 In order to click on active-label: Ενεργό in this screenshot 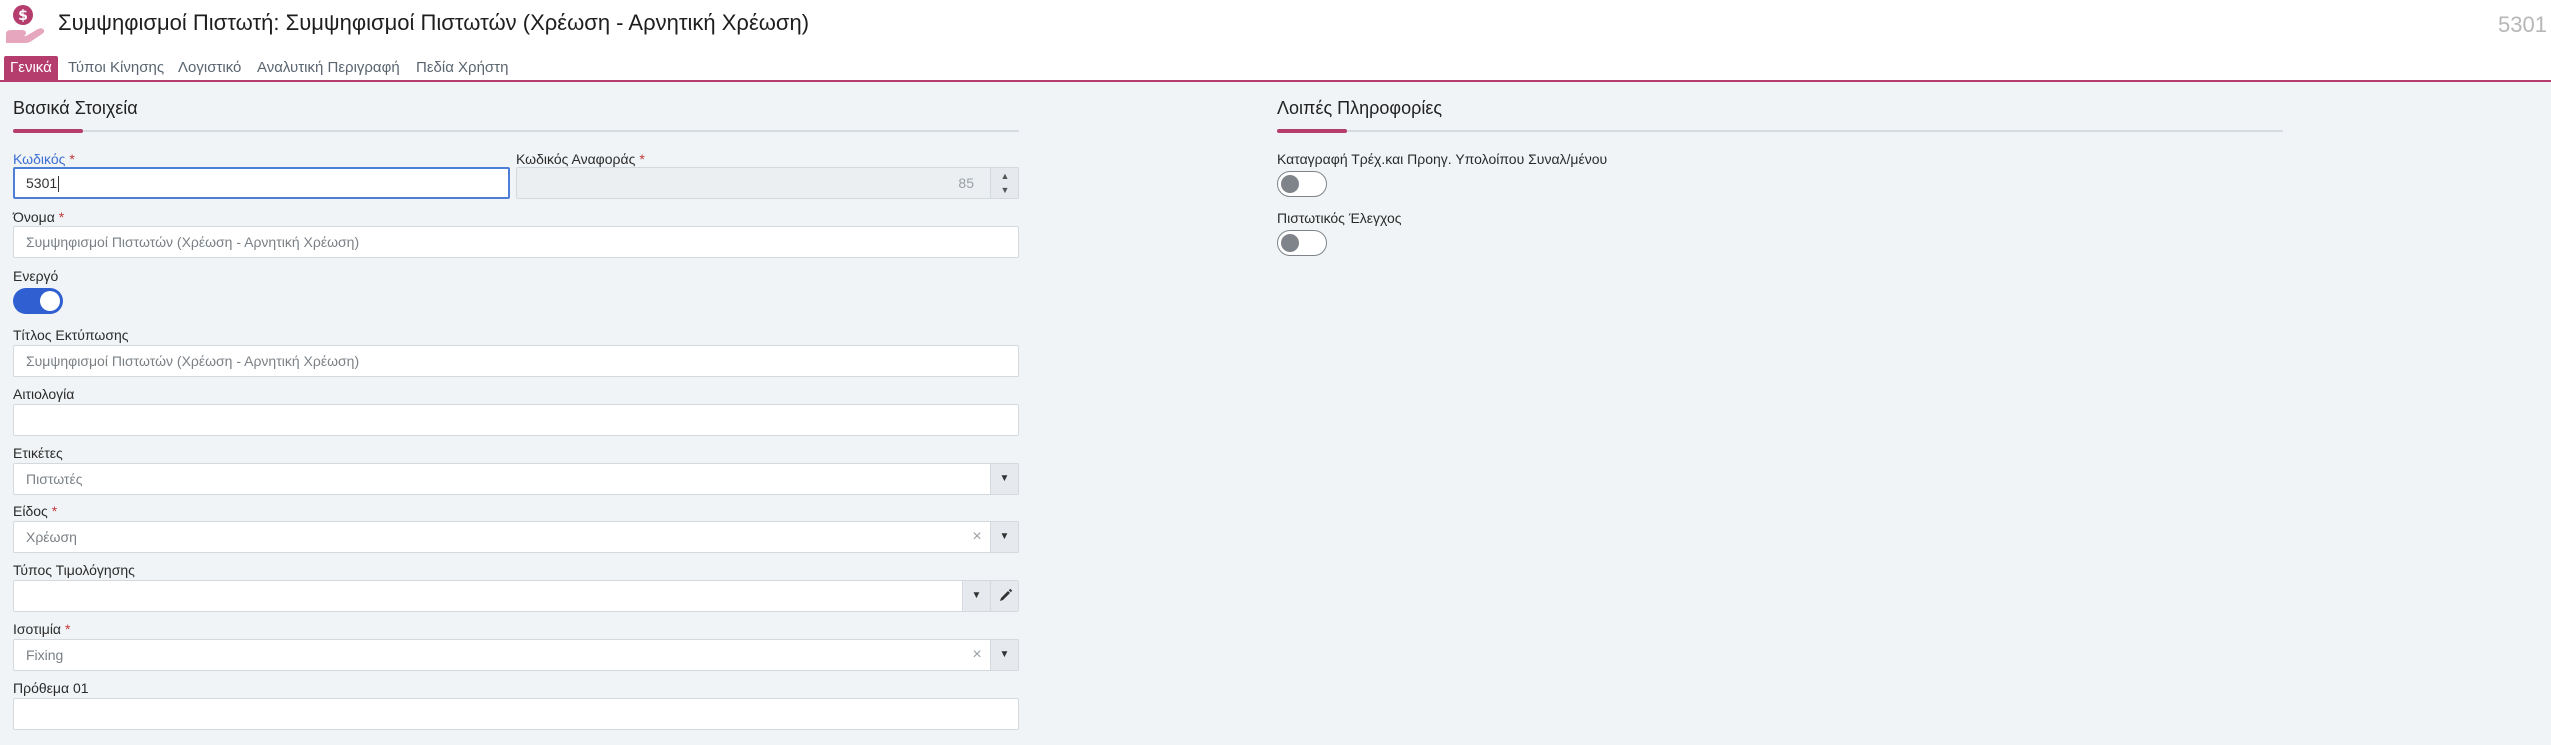, I will do `click(36, 276)`.